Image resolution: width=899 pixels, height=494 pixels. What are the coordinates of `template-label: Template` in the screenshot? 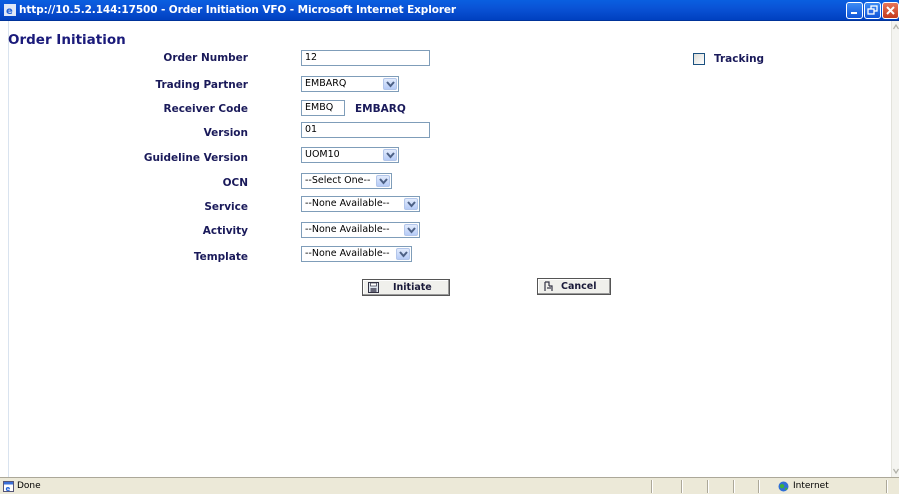 It's located at (220, 257).